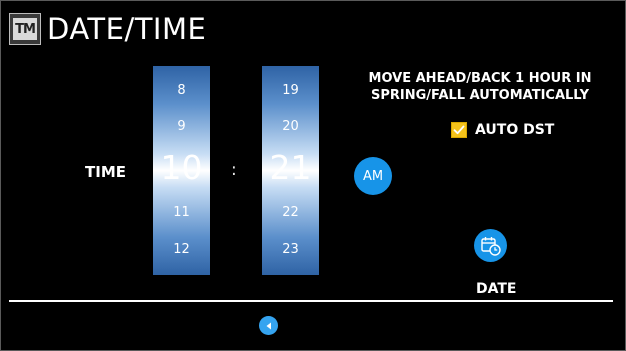 This screenshot has width=626, height=351. I want to click on logo-mark: TM, so click(25, 29).